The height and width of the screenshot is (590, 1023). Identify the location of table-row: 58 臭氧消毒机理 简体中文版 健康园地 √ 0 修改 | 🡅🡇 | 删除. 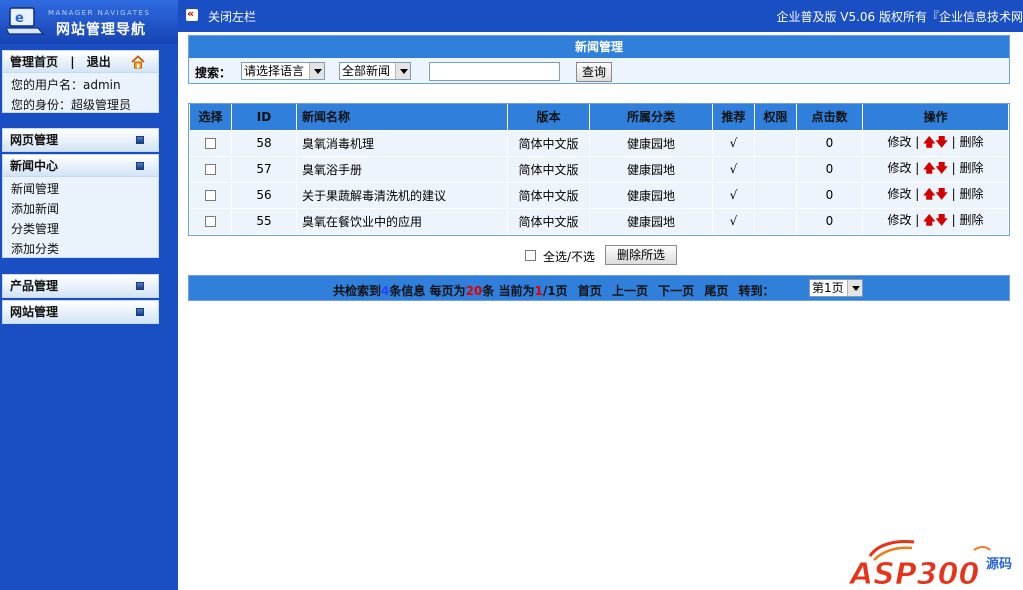
(599, 143).